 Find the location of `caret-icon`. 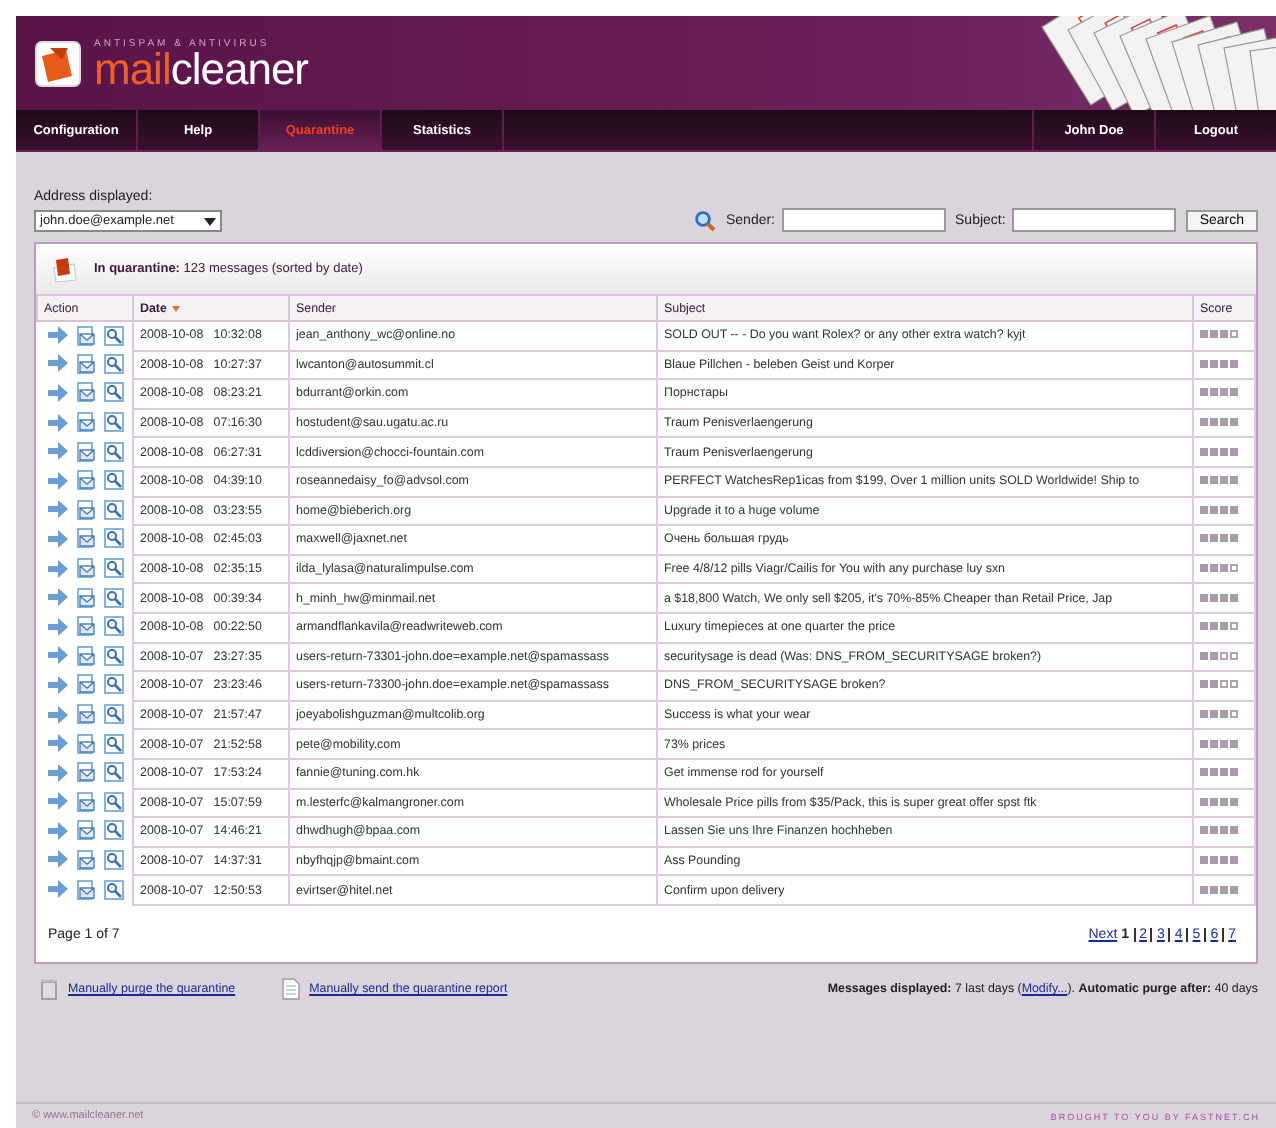

caret-icon is located at coordinates (210, 221).